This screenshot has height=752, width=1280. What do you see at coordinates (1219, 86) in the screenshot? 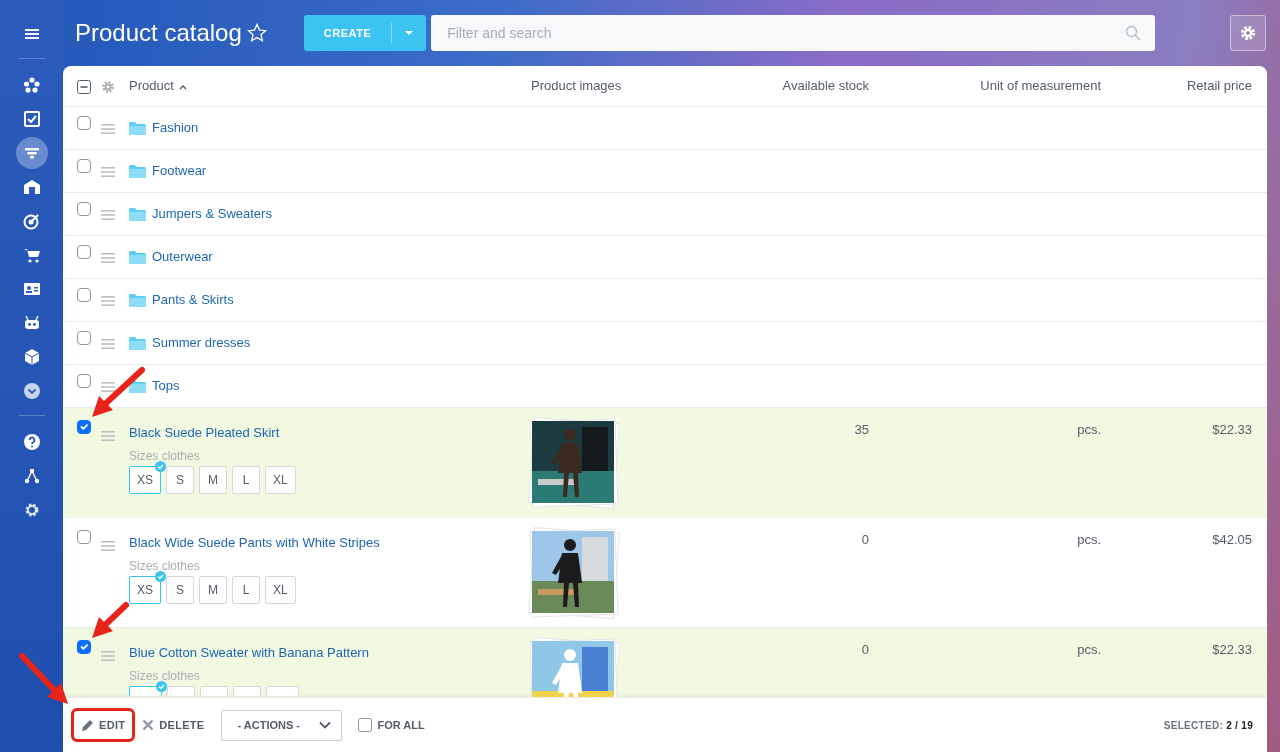
I see `column-header: Retail price` at bounding box center [1219, 86].